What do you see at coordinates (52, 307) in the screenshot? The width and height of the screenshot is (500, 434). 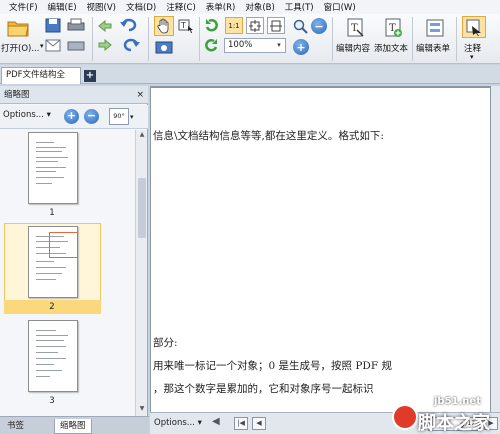 I see `thumbnail-label-2: 2` at bounding box center [52, 307].